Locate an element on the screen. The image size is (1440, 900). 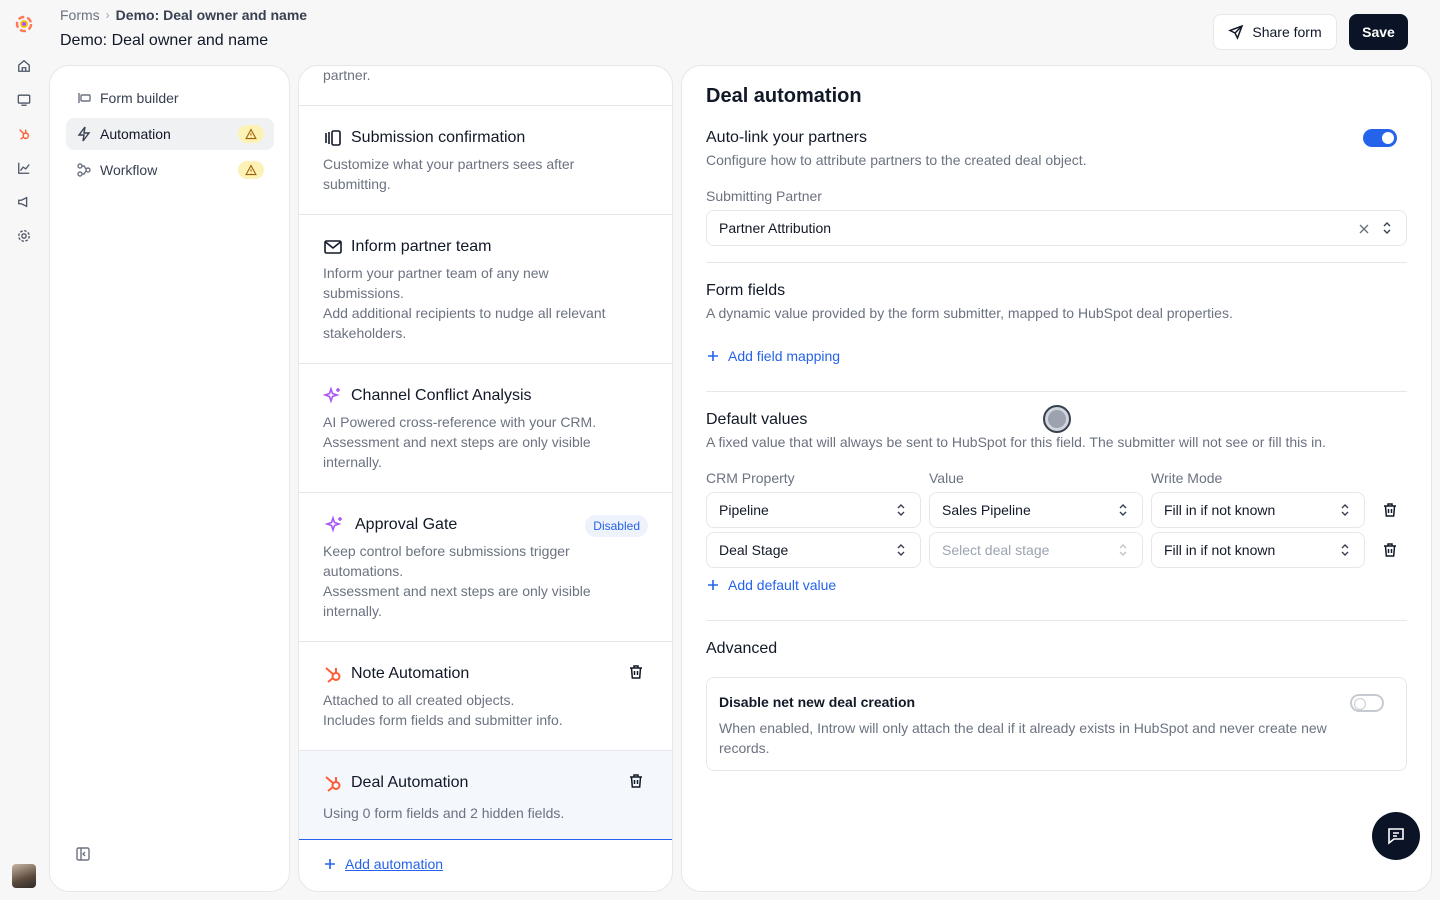
list-item: partner. is located at coordinates (485, 86).